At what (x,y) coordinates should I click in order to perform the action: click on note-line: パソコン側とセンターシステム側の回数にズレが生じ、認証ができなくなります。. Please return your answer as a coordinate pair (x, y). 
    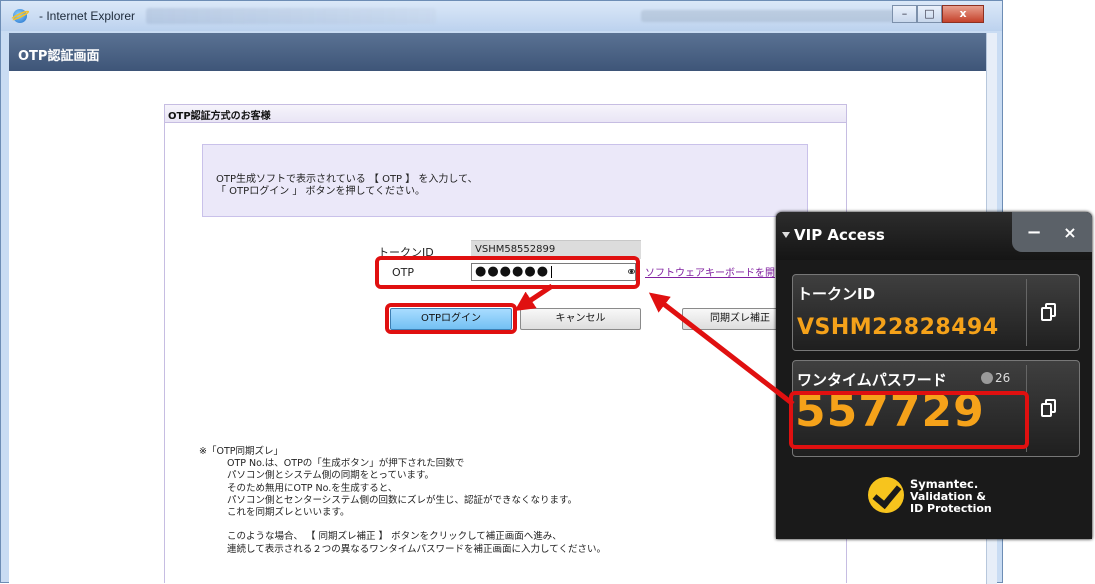
    Looking at the image, I should click on (402, 500).